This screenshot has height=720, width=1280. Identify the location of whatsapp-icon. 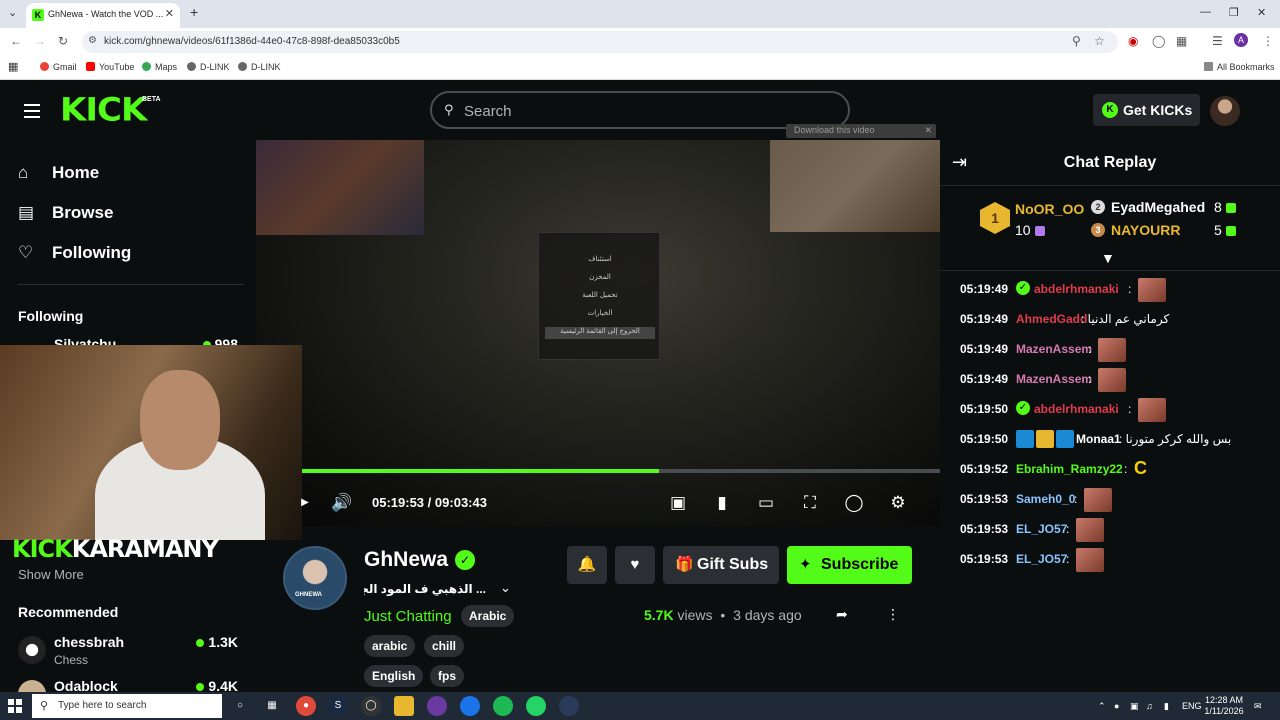
(536, 706).